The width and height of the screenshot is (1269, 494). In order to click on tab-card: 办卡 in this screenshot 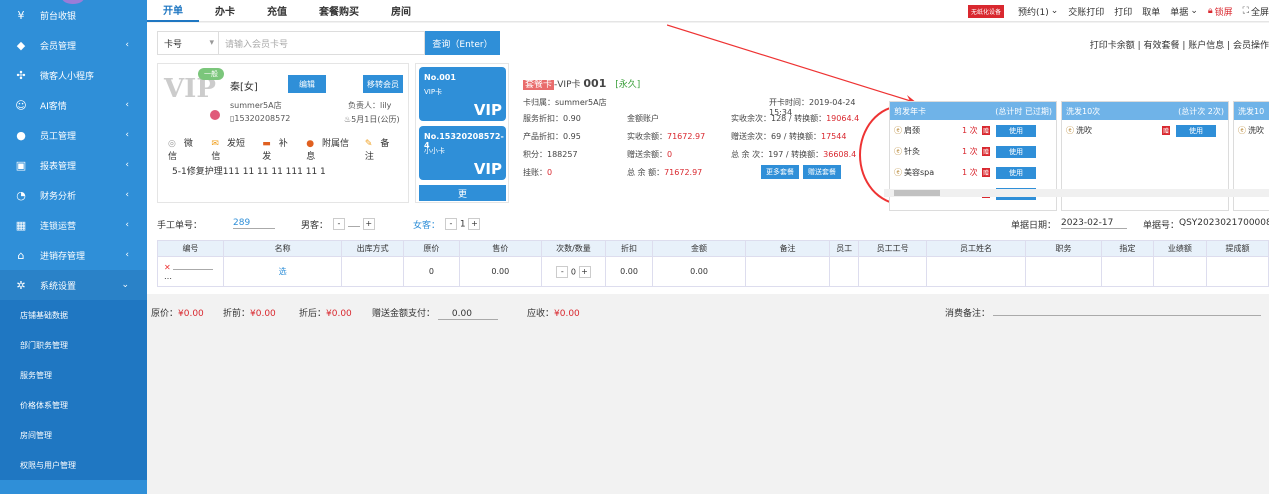, I will do `click(225, 11)`.